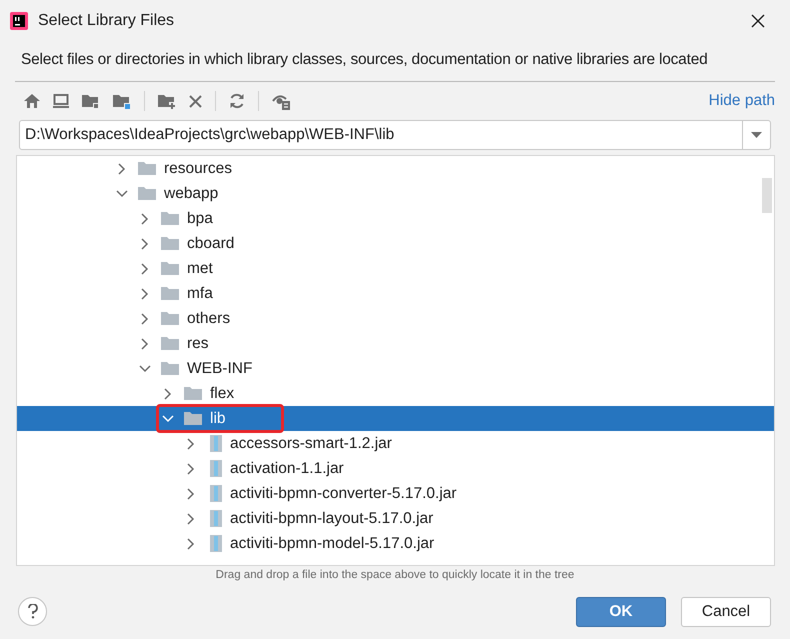 This screenshot has width=790, height=639. What do you see at coordinates (19, 21) in the screenshot?
I see `app-logo-icon` at bounding box center [19, 21].